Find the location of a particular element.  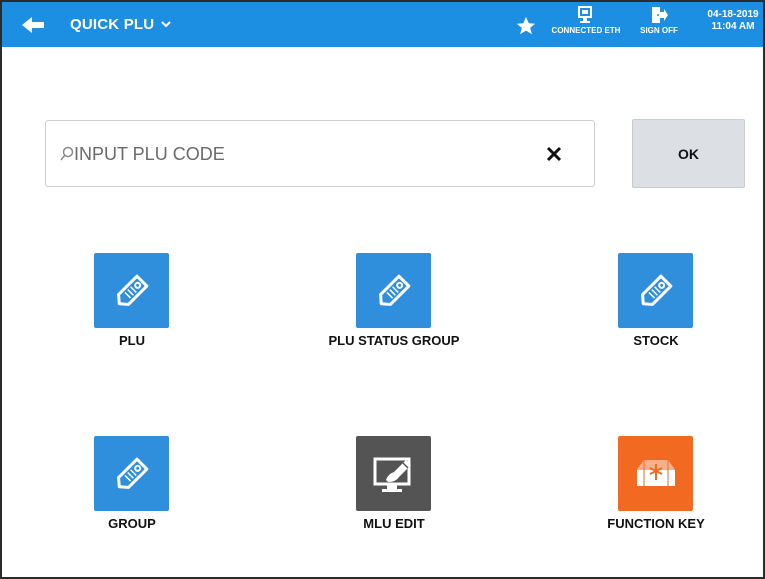

tile-plu-status-group-icon-box is located at coordinates (393, 290).